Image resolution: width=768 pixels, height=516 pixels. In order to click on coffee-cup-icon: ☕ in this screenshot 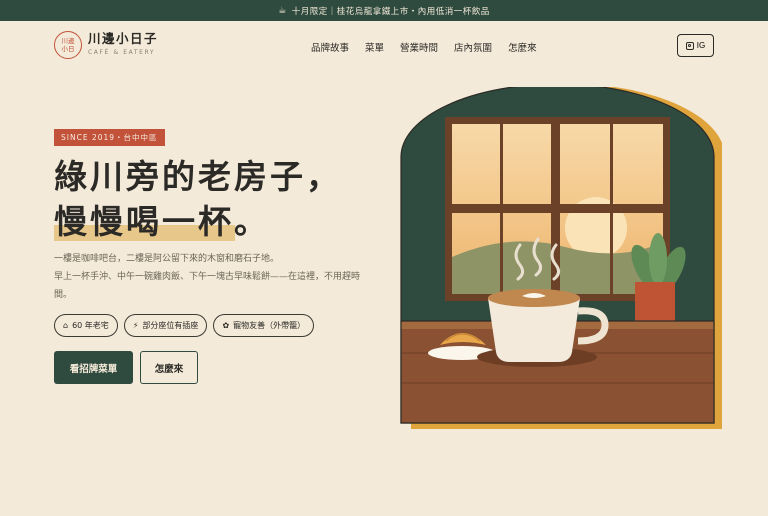, I will do `click(282, 10)`.